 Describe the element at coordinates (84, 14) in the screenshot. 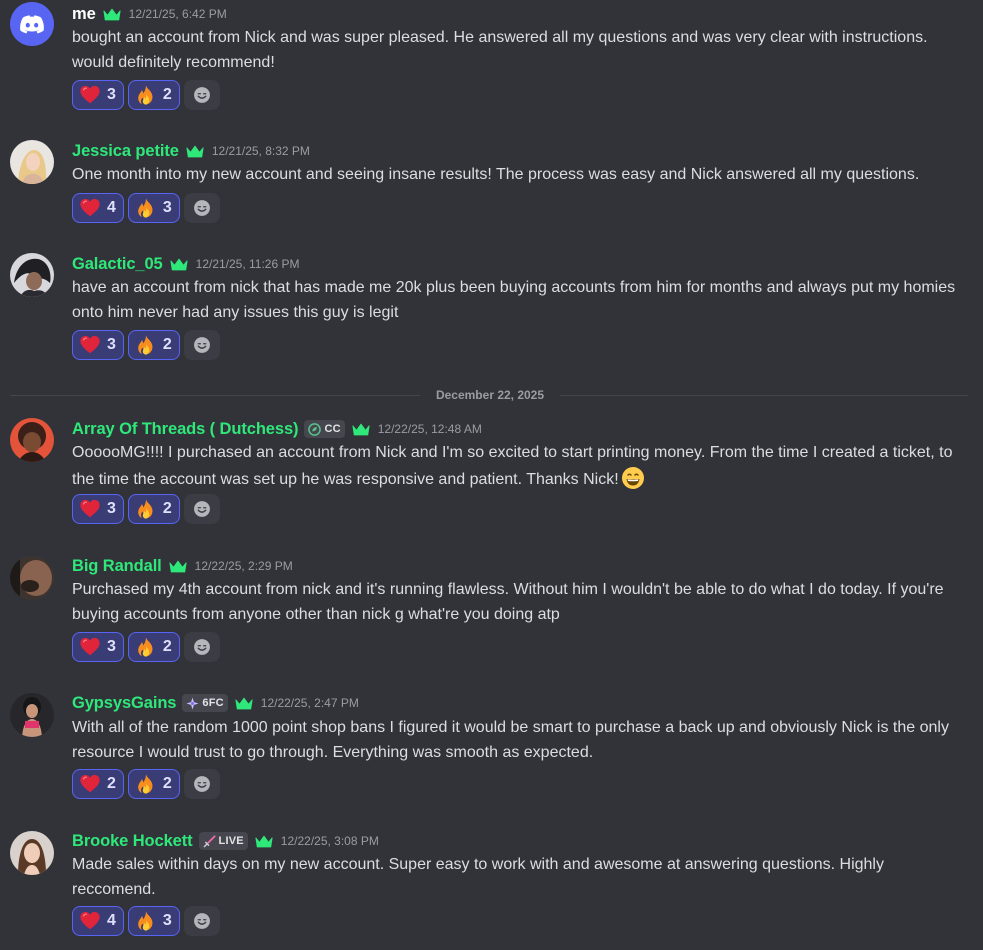

I see `username: me` at that location.